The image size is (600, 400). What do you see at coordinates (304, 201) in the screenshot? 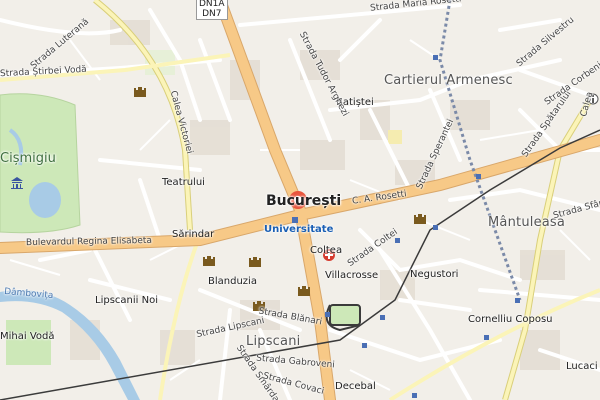
I see `city-label: București` at bounding box center [304, 201].